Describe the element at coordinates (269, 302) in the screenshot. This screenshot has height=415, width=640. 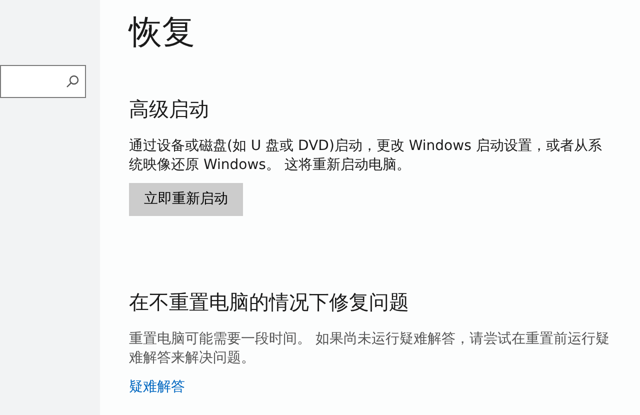
I see `section-heading: 在不重置电脑的情况下修复问题` at that location.